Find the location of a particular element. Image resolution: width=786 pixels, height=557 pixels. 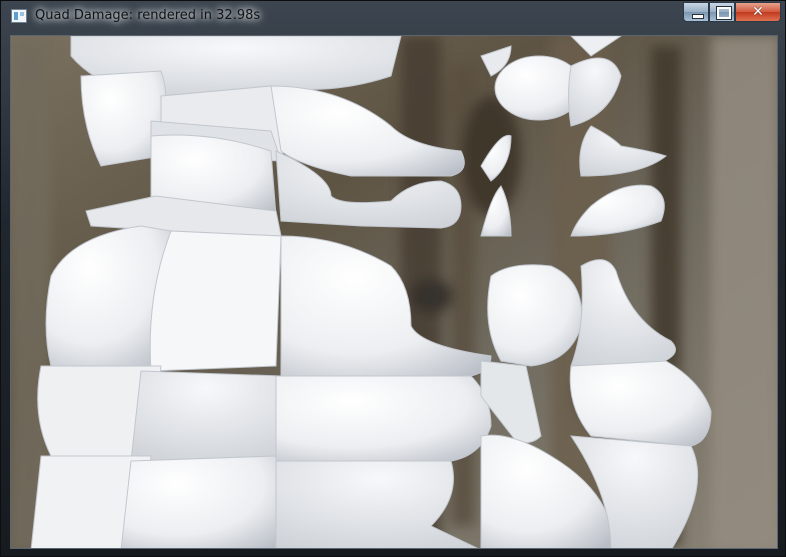

window-title: Quad Damage: rendered in 32.98s is located at coordinates (148, 15).